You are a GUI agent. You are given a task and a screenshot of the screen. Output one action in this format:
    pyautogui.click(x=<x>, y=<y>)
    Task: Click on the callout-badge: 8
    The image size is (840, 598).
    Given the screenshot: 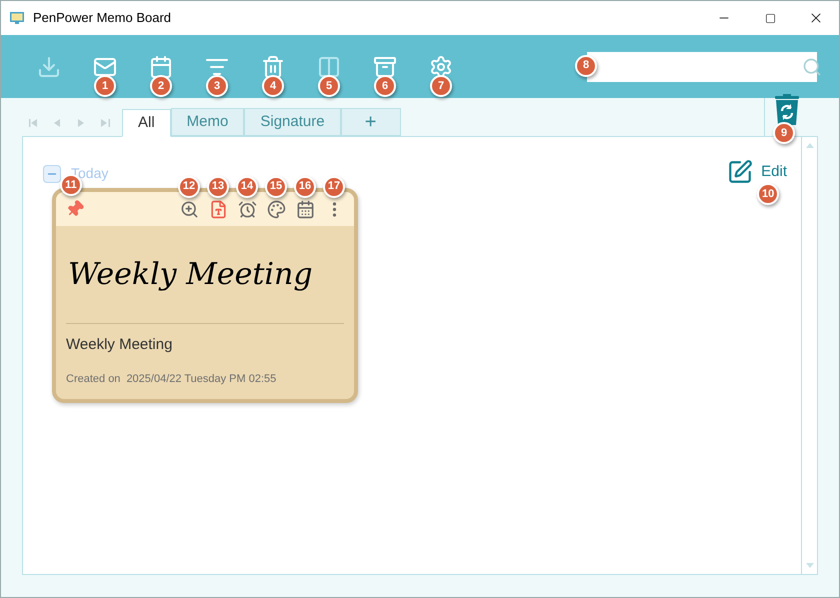 What is the action you would take?
    pyautogui.click(x=586, y=65)
    